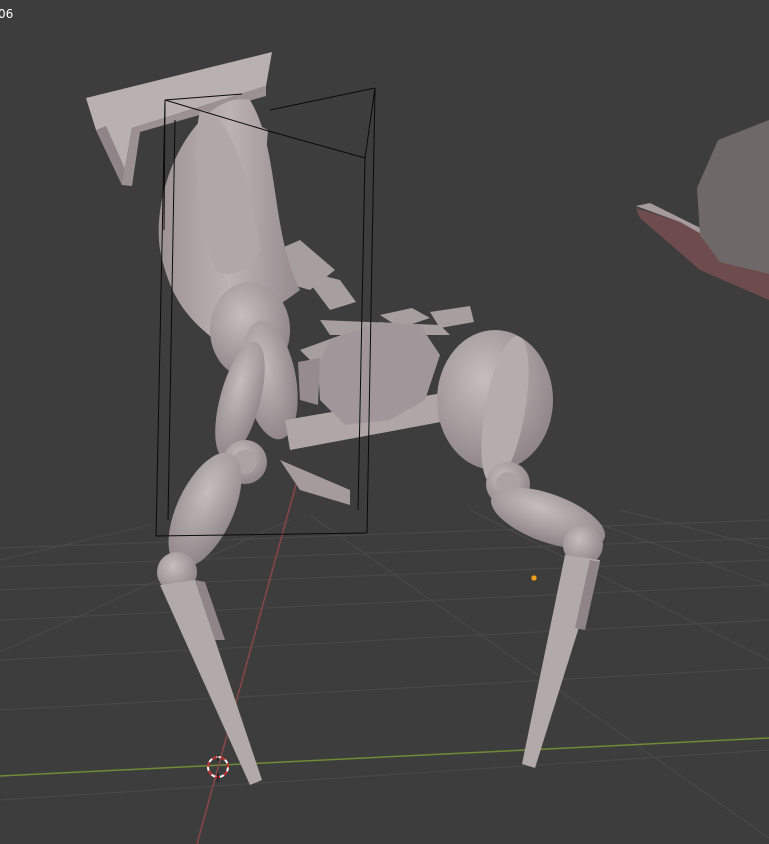  What do you see at coordinates (7, 14) in the screenshot?
I see `frame-number-text: 06` at bounding box center [7, 14].